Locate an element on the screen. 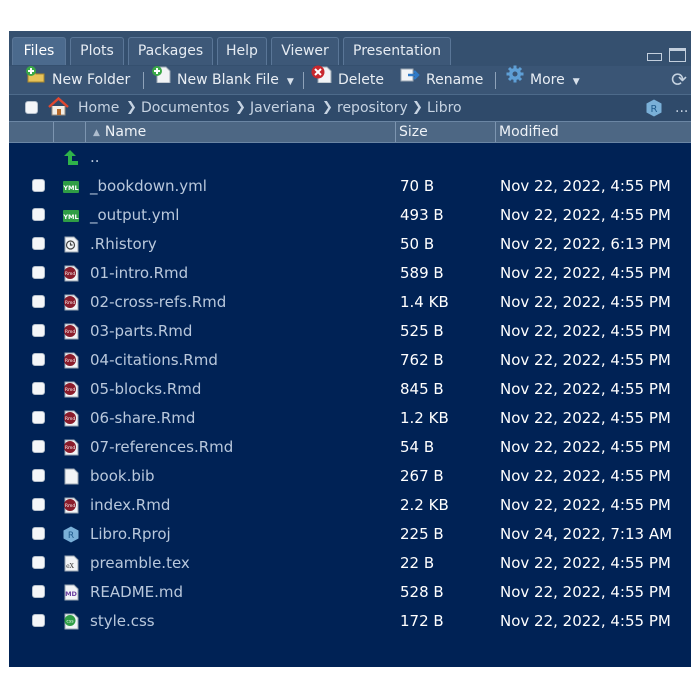 This screenshot has height=700, width=700. tab-presentation: Presentation is located at coordinates (397, 51).